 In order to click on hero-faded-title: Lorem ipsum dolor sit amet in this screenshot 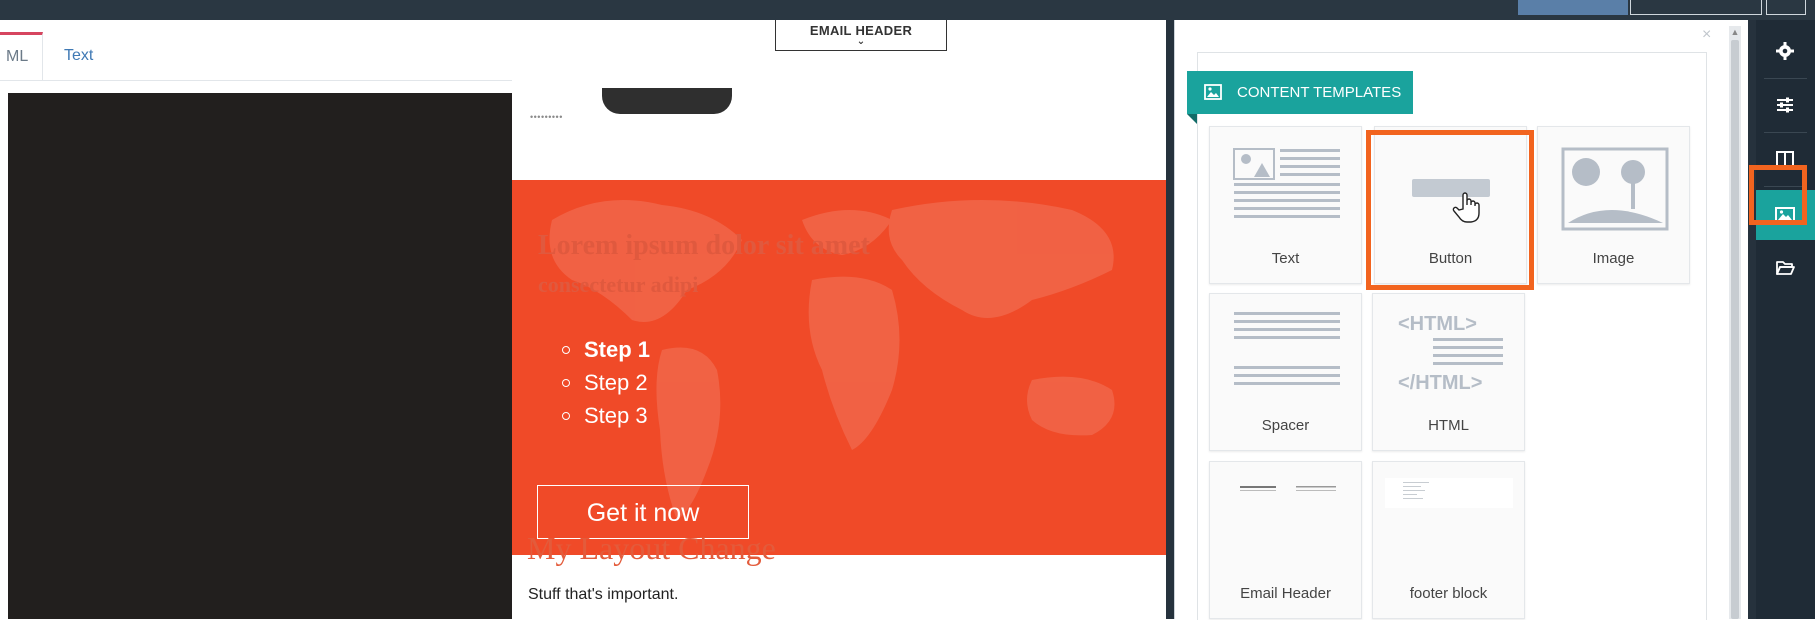, I will do `click(704, 245)`.